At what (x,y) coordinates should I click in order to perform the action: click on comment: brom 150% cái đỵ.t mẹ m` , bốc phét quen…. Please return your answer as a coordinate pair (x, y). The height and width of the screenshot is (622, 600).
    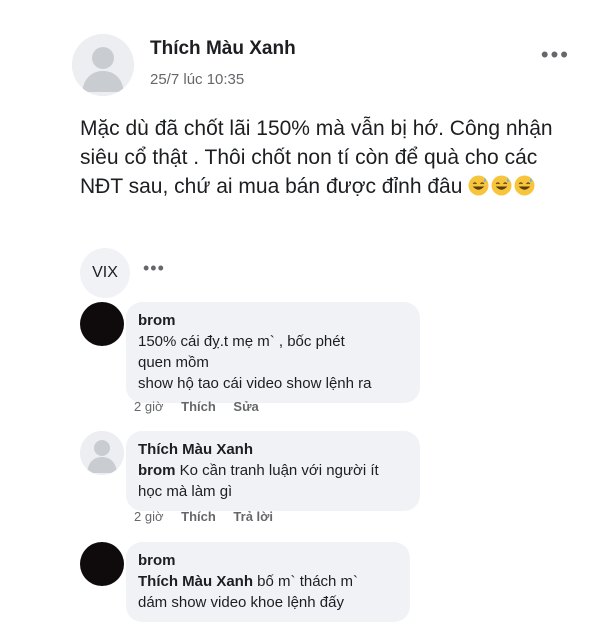
    Looking at the image, I should click on (300, 362).